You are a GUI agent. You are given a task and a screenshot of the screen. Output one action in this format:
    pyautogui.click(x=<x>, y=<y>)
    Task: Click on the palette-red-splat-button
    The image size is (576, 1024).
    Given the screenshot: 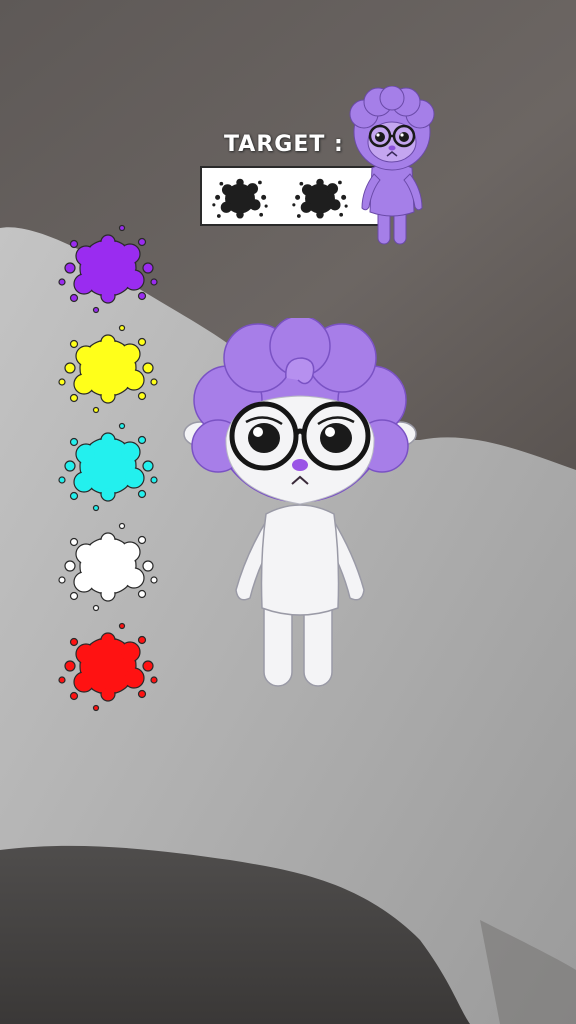 What is the action you would take?
    pyautogui.click(x=108, y=666)
    